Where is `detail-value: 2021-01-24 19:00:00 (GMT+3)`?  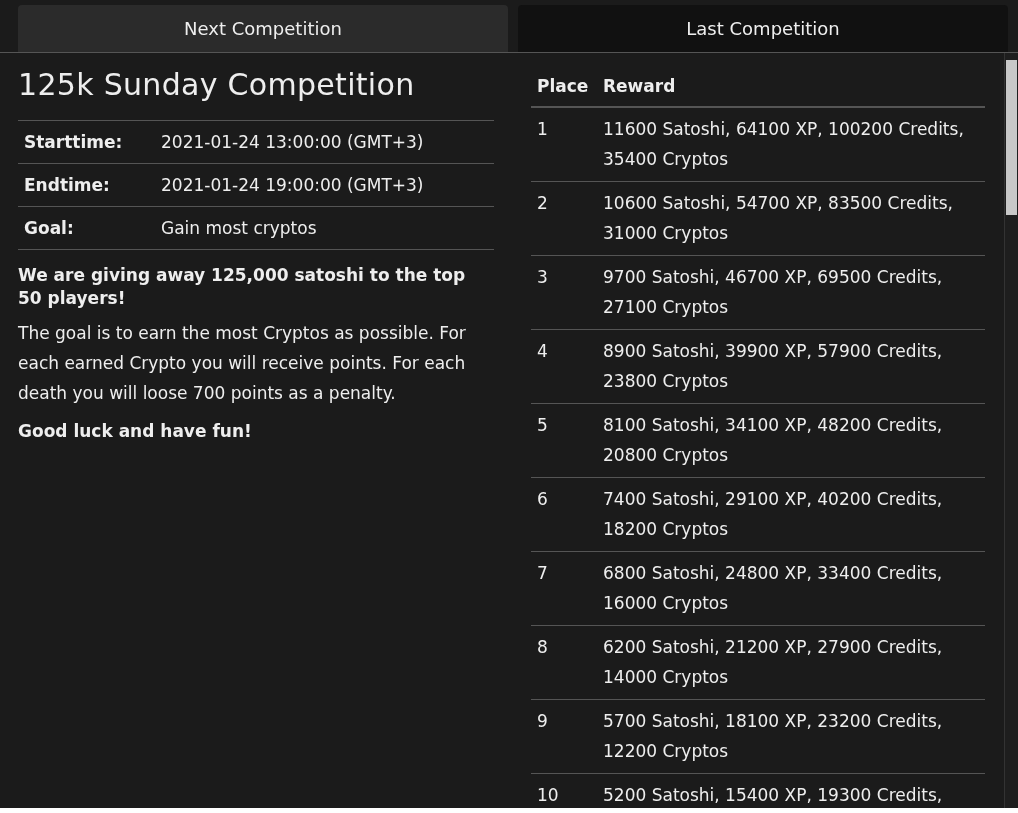 detail-value: 2021-01-24 19:00:00 (GMT+3) is located at coordinates (324, 185).